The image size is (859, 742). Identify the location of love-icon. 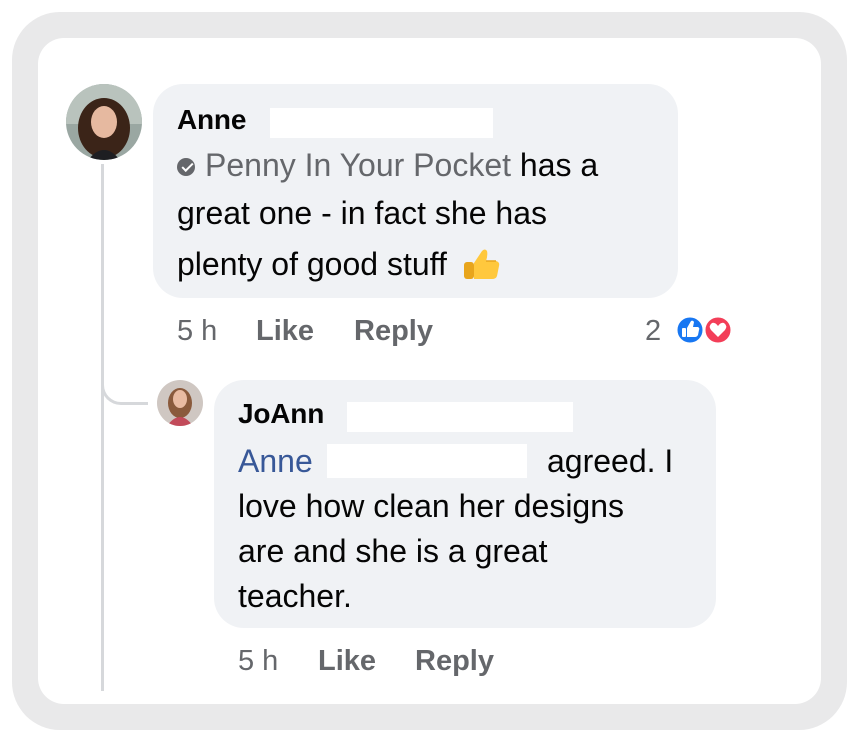
(718, 330).